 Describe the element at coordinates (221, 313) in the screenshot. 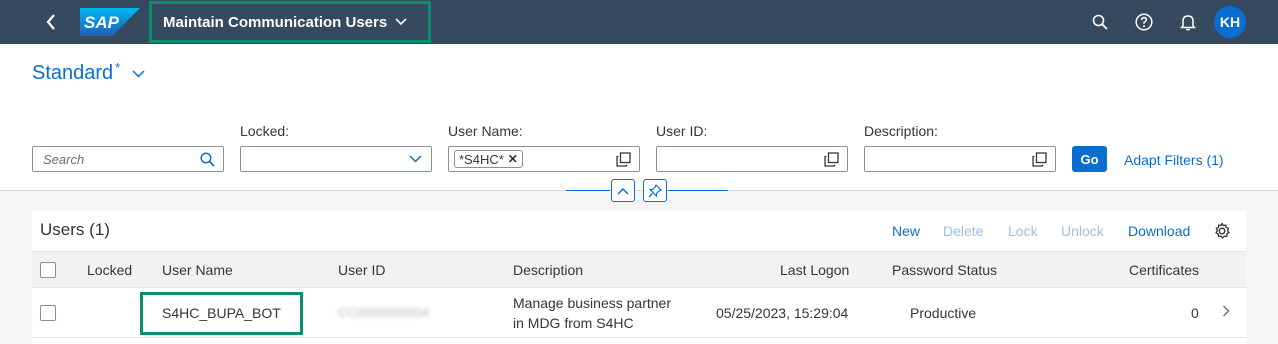

I see `cell-user-name: S4HC_BUPA_BOT` at that location.